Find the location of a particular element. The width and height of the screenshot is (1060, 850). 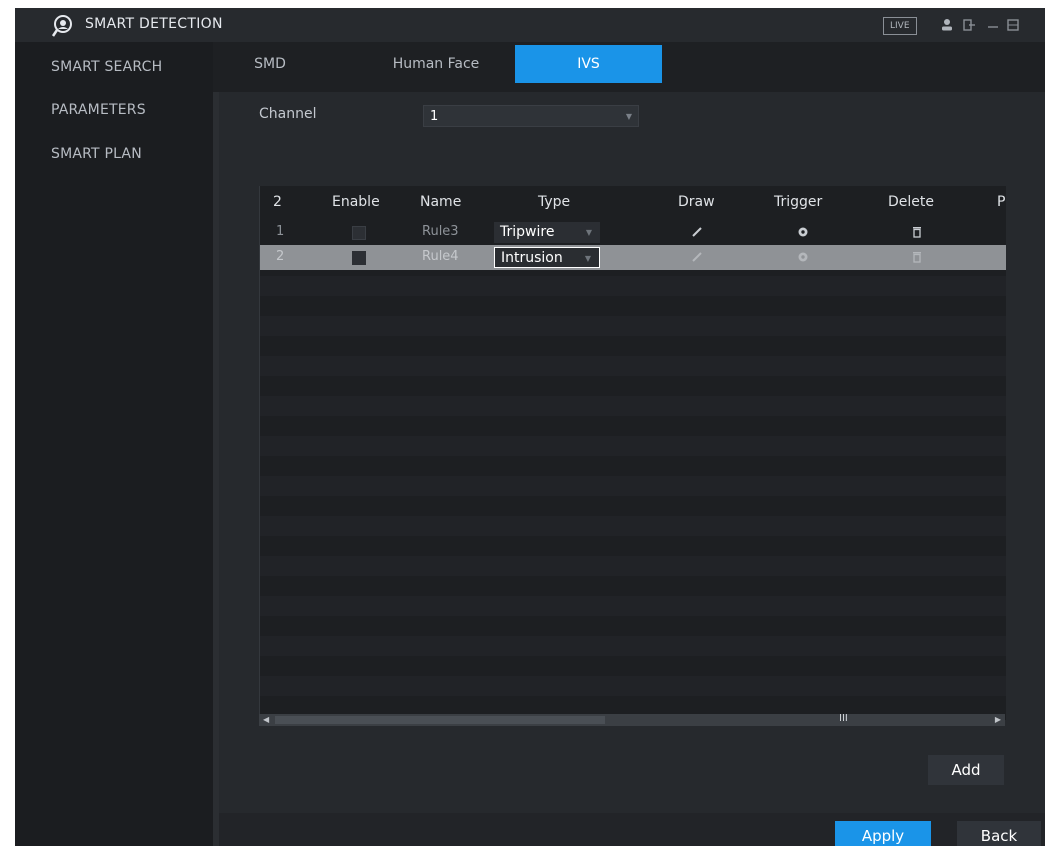

add-button: Add is located at coordinates (966, 770).